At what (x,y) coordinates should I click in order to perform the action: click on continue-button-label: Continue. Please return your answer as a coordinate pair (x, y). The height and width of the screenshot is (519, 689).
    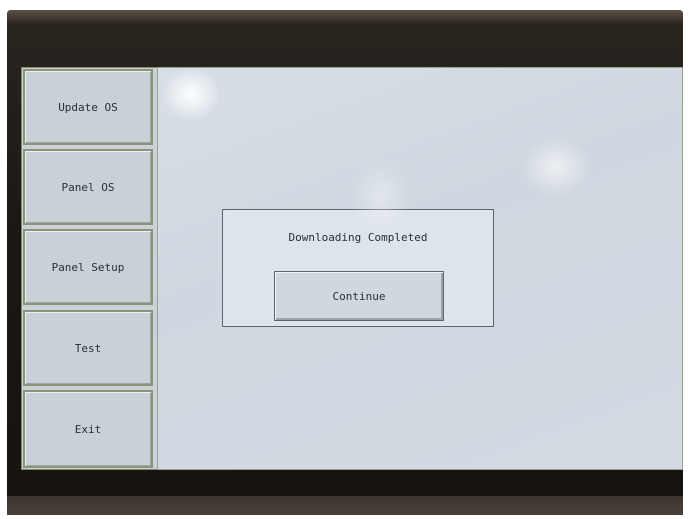
    Looking at the image, I should click on (359, 296).